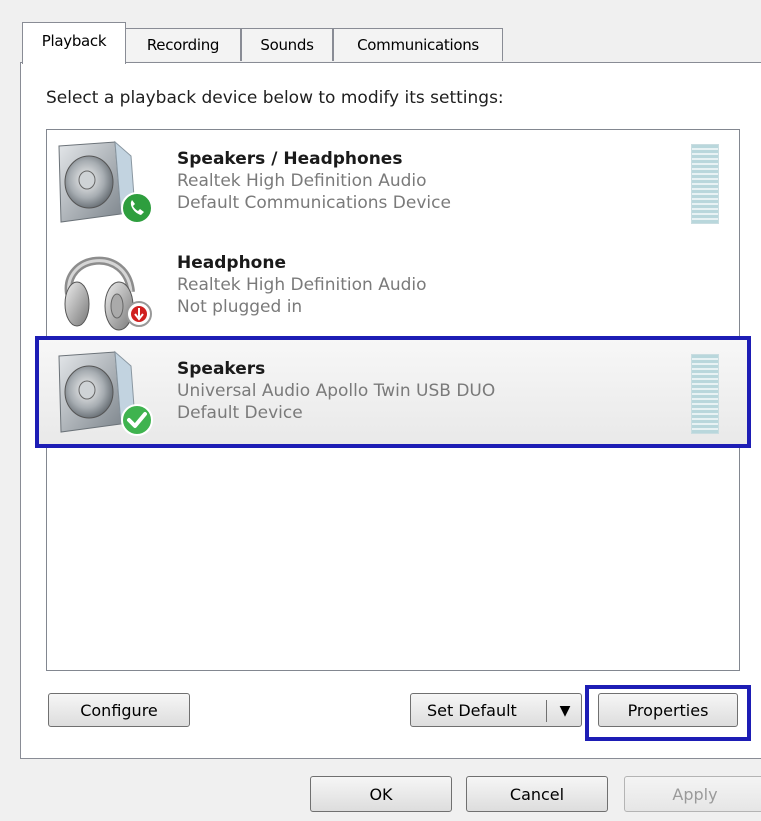 This screenshot has height=821, width=761. What do you see at coordinates (240, 413) in the screenshot?
I see `device-status: Default Device` at bounding box center [240, 413].